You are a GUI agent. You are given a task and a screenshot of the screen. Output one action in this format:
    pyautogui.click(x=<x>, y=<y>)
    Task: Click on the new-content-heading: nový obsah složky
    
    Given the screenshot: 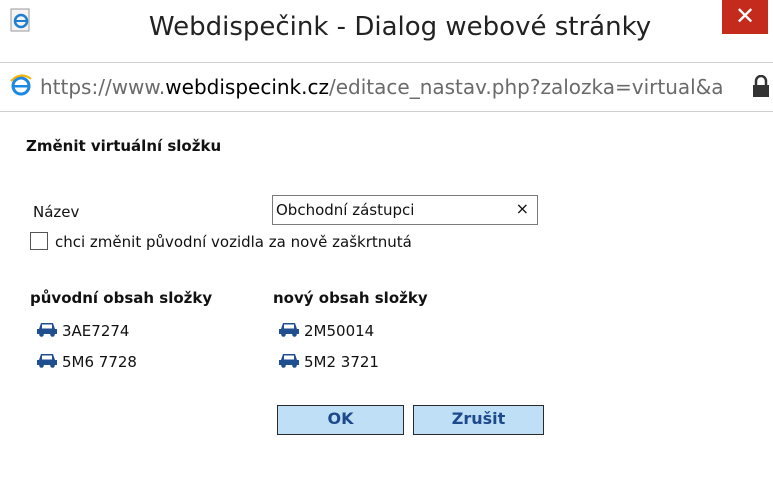 What is the action you would take?
    pyautogui.click(x=350, y=298)
    